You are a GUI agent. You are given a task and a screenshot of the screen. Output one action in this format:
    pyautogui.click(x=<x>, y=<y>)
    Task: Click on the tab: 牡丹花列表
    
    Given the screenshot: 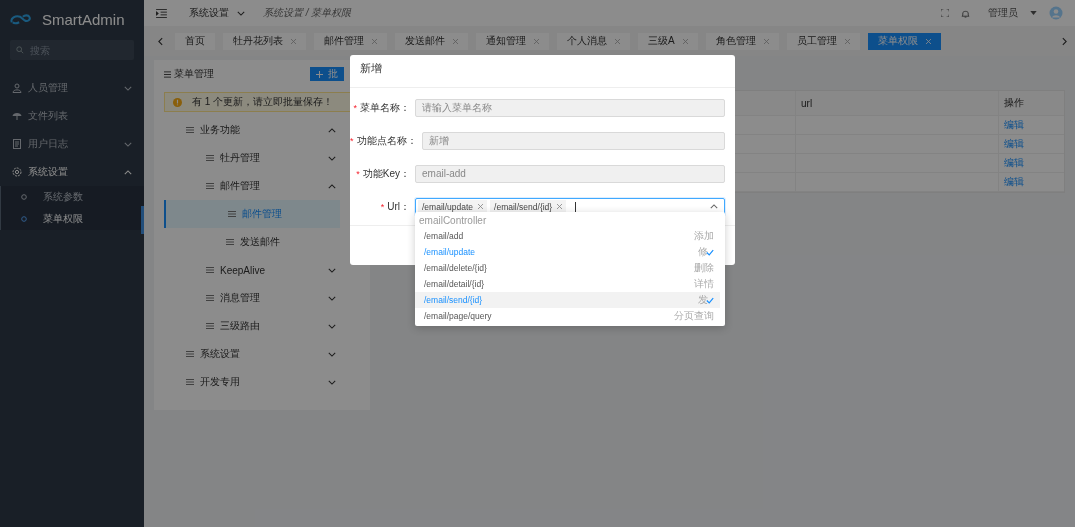 What is the action you would take?
    pyautogui.click(x=264, y=41)
    